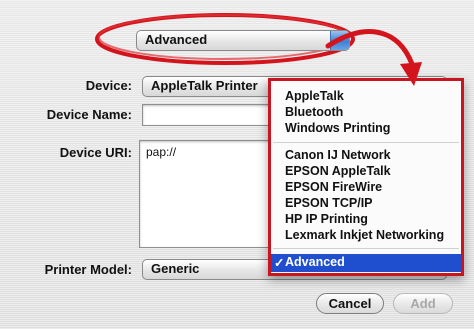  Describe the element at coordinates (175, 268) in the screenshot. I see `printer-model-value: Generic` at that location.